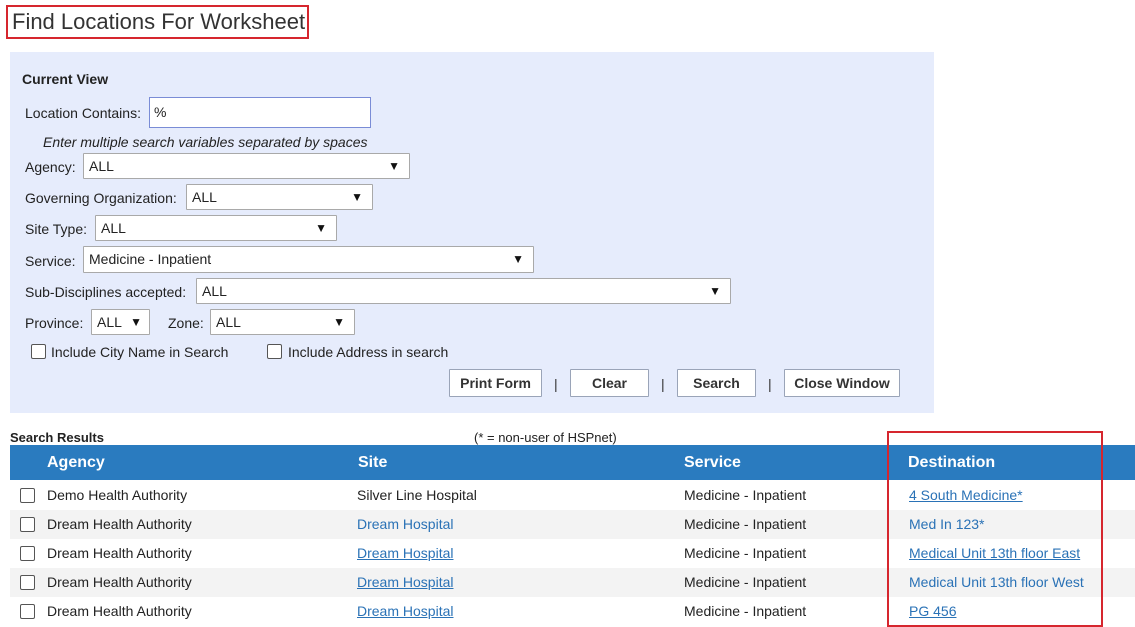 This screenshot has width=1135, height=627. Describe the element at coordinates (260, 112) in the screenshot. I see `location-contains-input: %` at that location.